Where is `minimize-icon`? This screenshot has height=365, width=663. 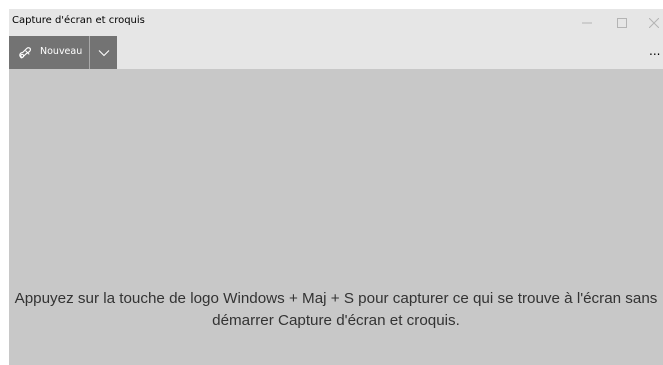 minimize-icon is located at coordinates (587, 22).